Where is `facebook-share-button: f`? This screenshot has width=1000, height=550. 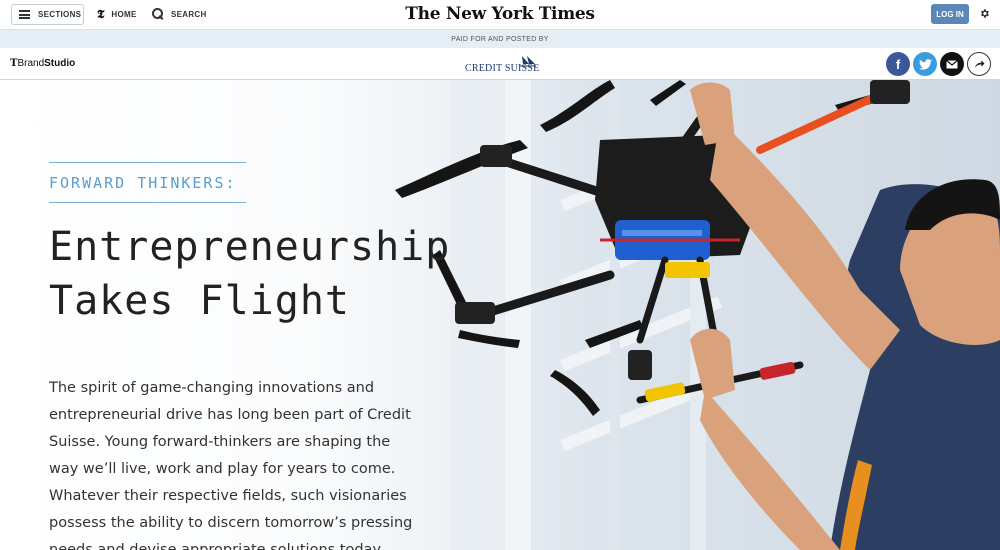 facebook-share-button: f is located at coordinates (898, 64).